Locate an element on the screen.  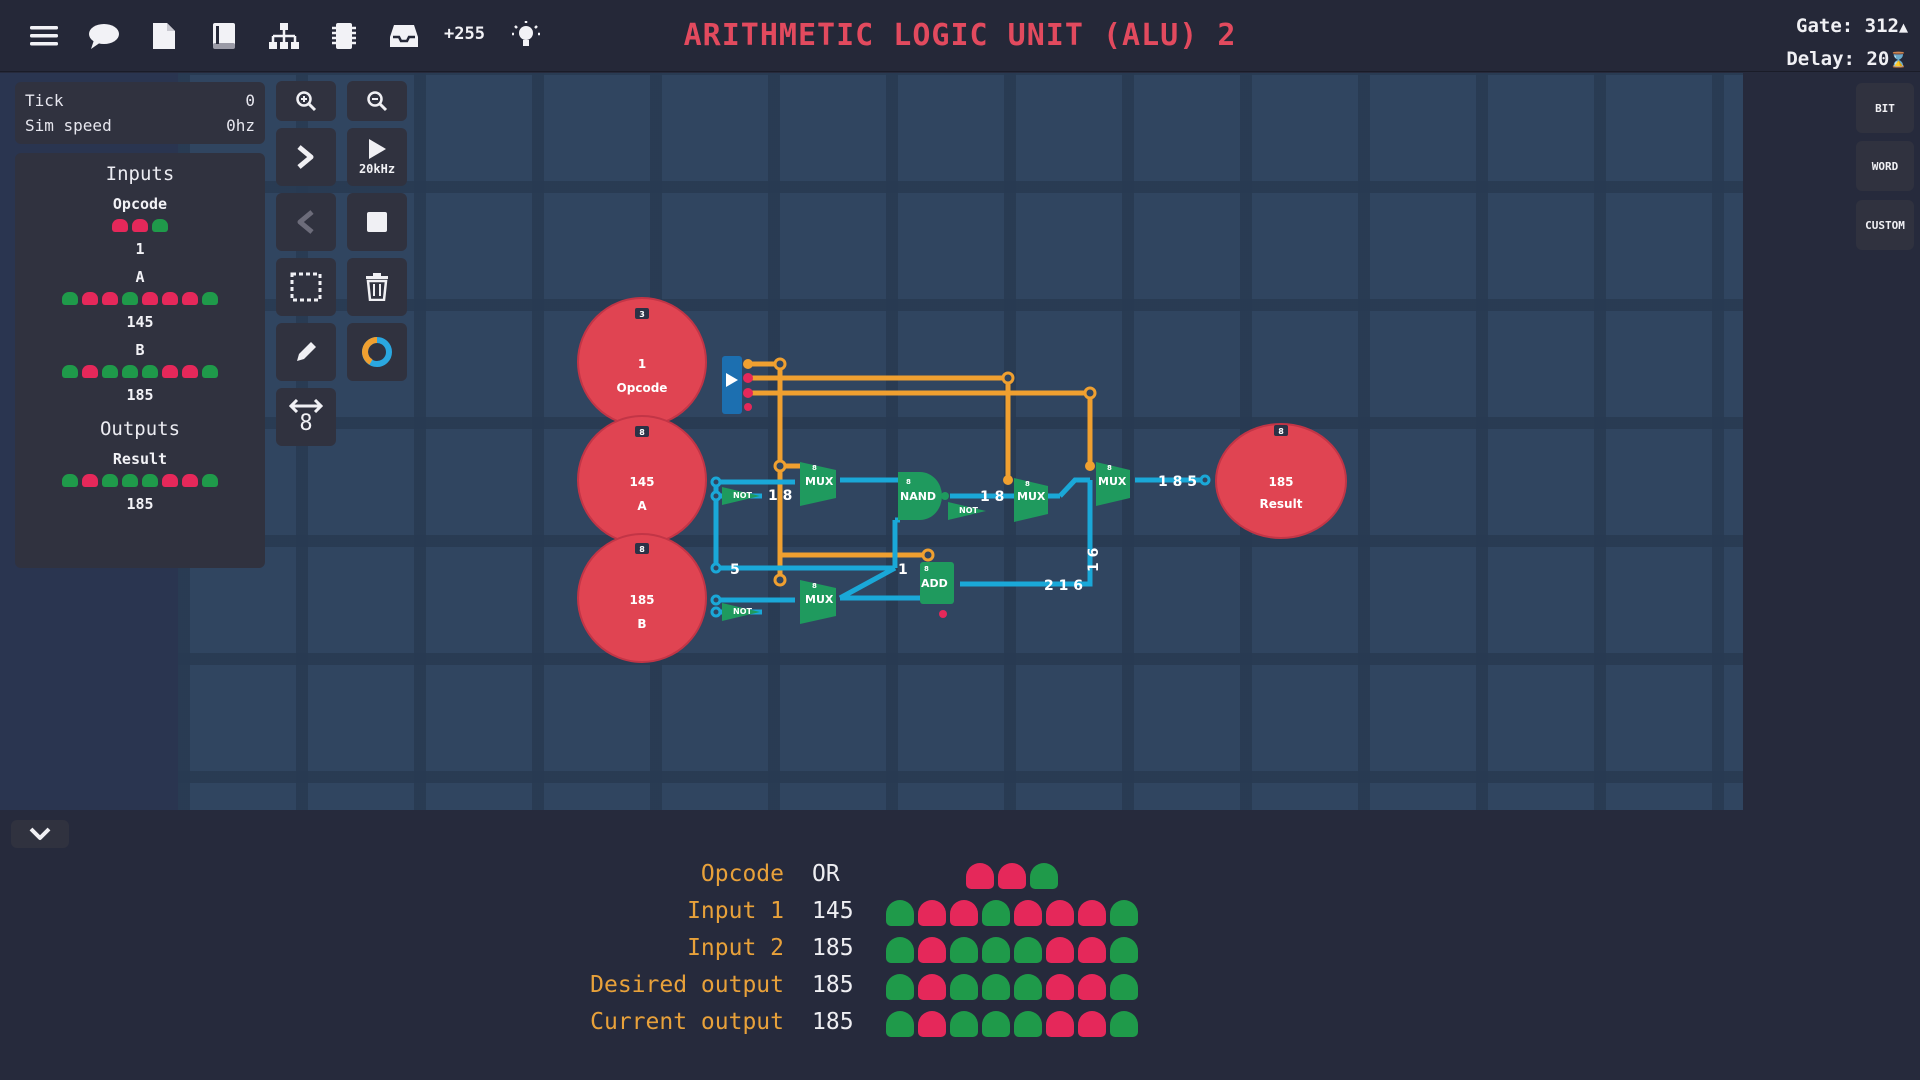
hierarchy-icon is located at coordinates (284, 36).